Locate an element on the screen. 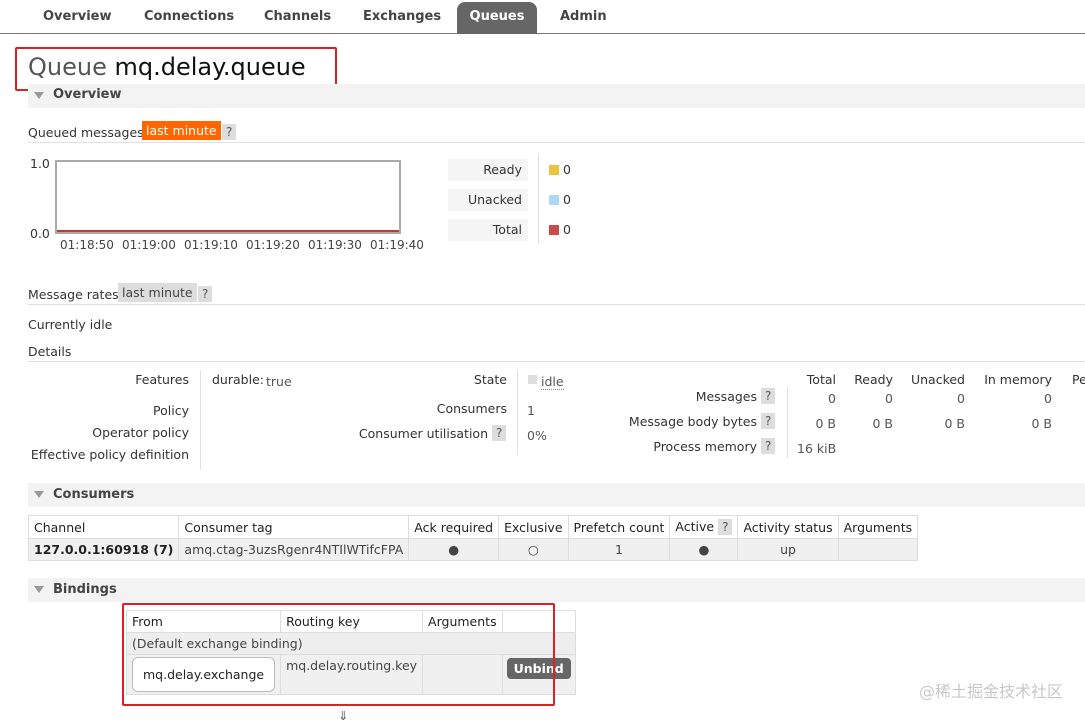 The width and height of the screenshot is (1085, 724). tab-admin: Admin is located at coordinates (583, 18).